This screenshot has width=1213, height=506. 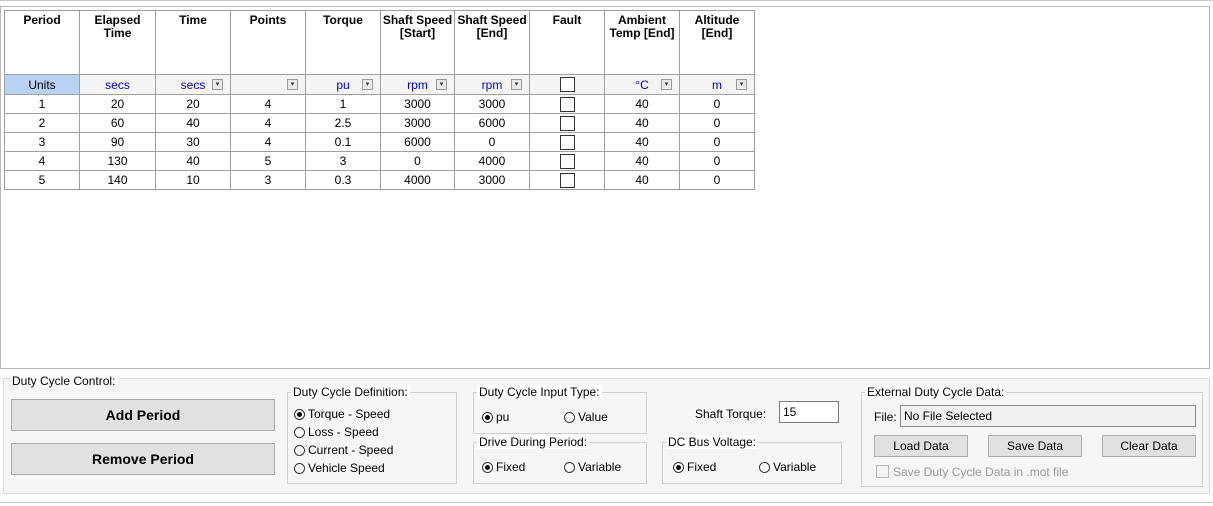 I want to click on col-header-speed-start: Shaft Speed [Start], so click(x=417, y=42).